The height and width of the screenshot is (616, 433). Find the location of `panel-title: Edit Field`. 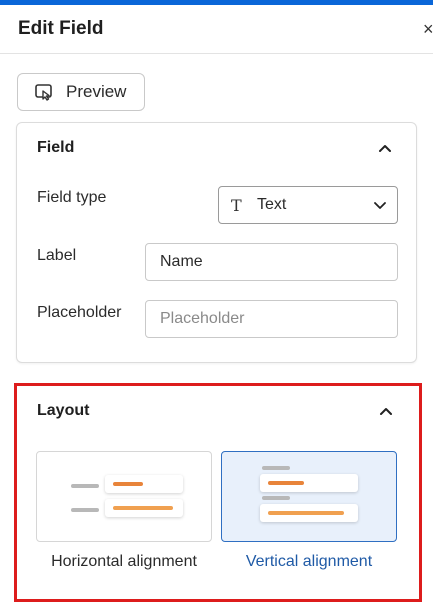

panel-title: Edit Field is located at coordinates (61, 28).